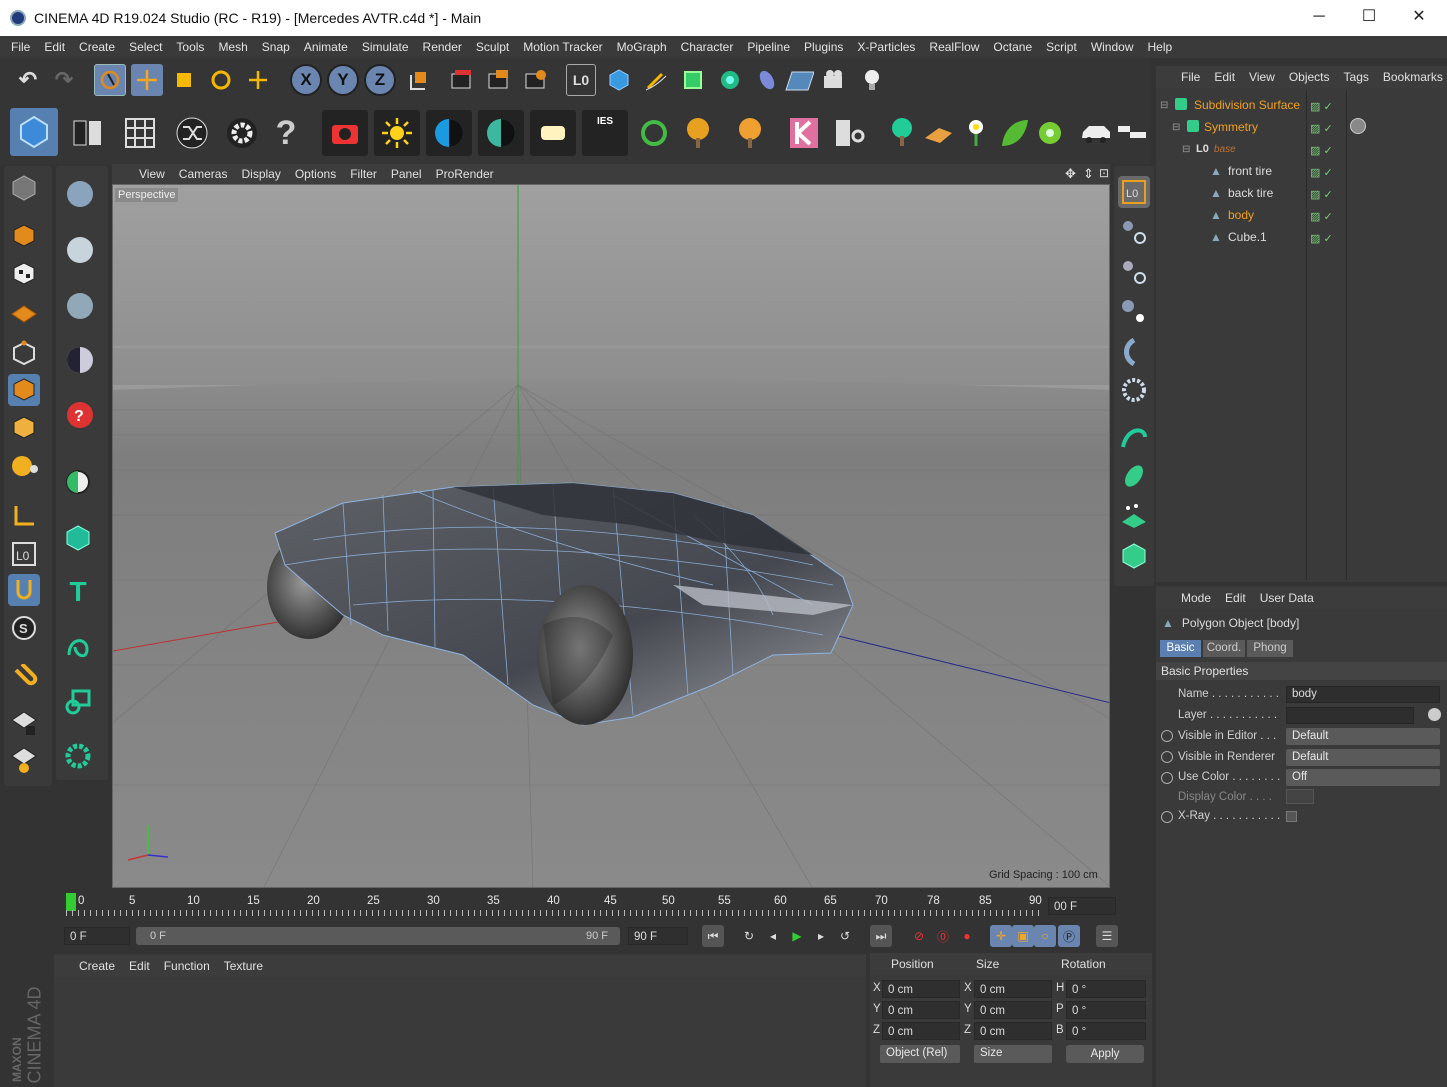 The image size is (1447, 1087). What do you see at coordinates (1112, 47) in the screenshot?
I see `menu-window: Window` at bounding box center [1112, 47].